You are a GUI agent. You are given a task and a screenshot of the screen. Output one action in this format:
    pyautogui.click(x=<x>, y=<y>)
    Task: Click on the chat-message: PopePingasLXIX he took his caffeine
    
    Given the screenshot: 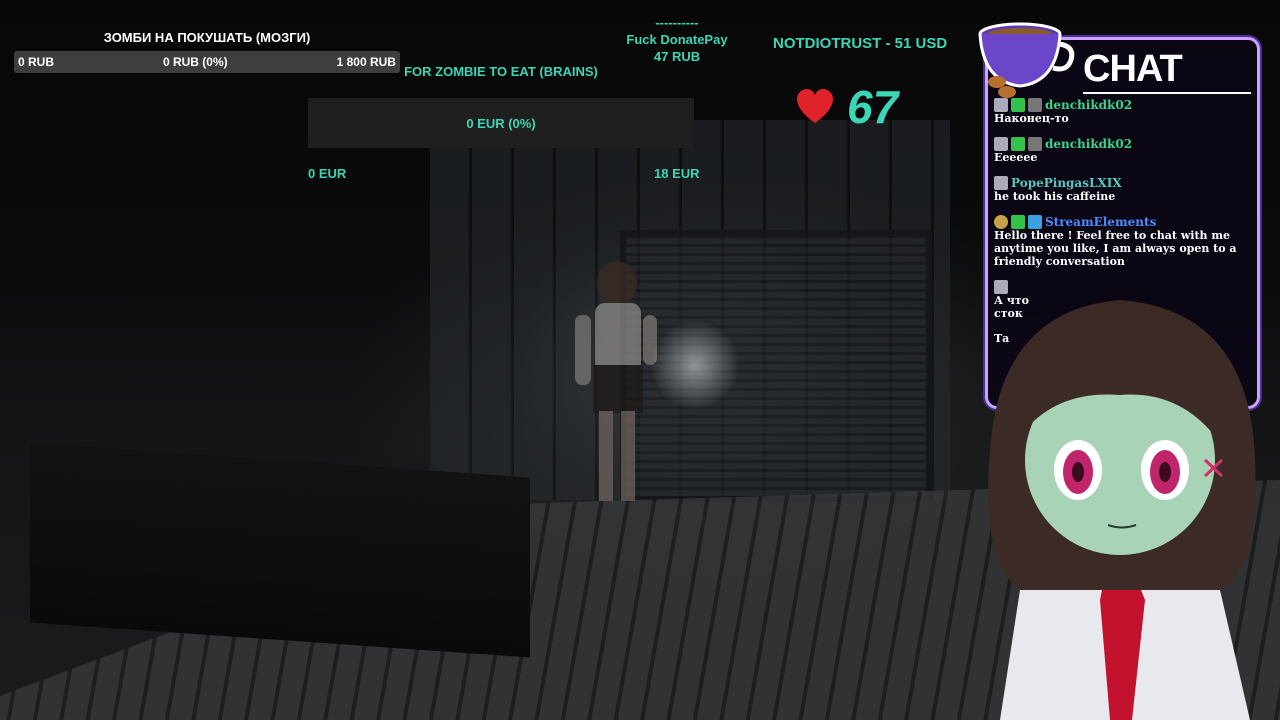 What is the action you would take?
    pyautogui.click(x=1125, y=189)
    